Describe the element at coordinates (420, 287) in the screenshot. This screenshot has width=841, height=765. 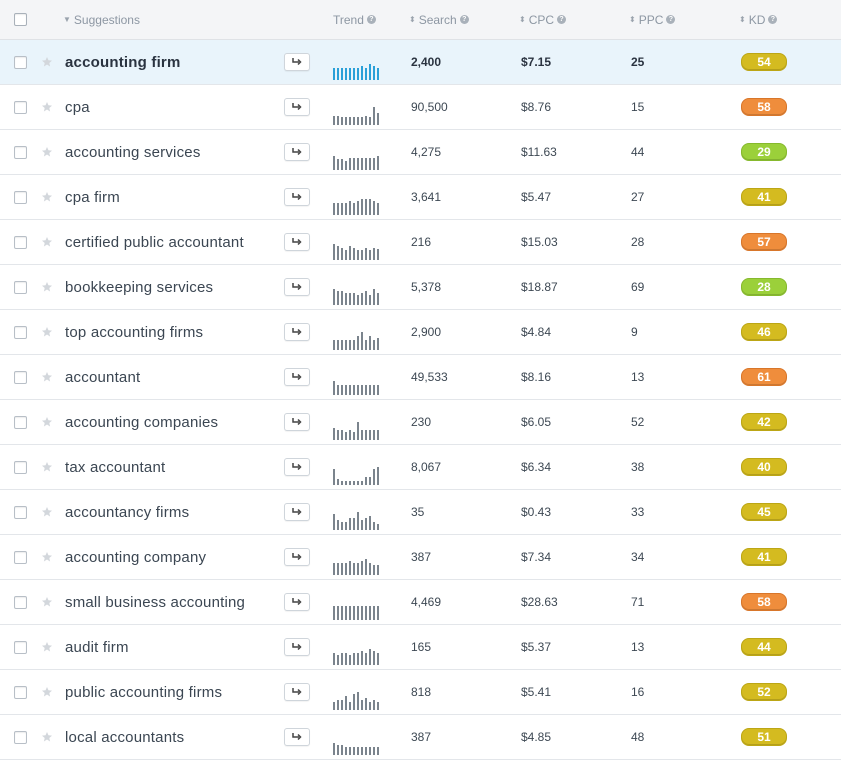
I see `table-row: bookkeeping services 5,378 $18.87 69 28` at that location.